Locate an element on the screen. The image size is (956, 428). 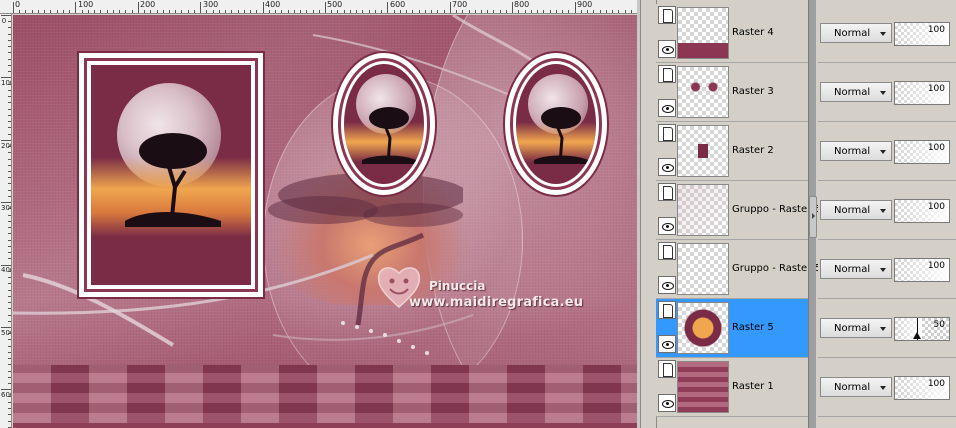
layer-row: Raster 1 is located at coordinates (732, 387).